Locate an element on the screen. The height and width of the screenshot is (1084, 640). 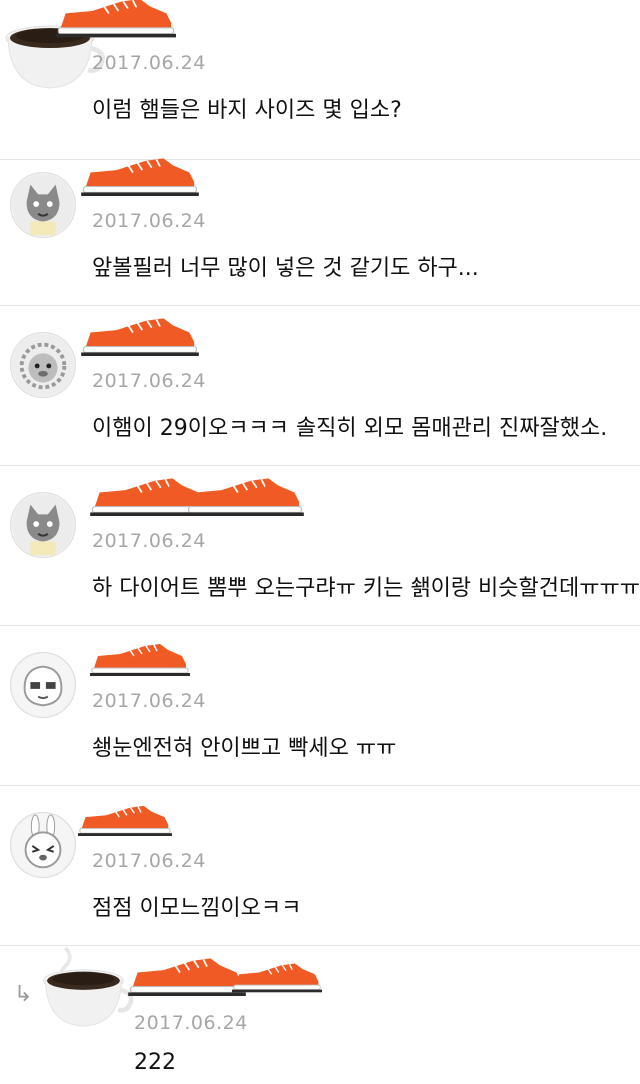
comment-text: 이럼 햄들은 바지 사이즈 몇 입소? is located at coordinates (247, 110).